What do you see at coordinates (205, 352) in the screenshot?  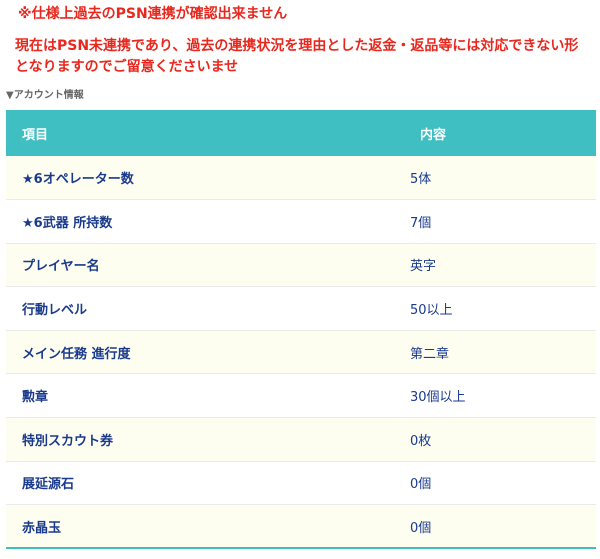 I see `row-item-label: メイン任務 進行度` at bounding box center [205, 352].